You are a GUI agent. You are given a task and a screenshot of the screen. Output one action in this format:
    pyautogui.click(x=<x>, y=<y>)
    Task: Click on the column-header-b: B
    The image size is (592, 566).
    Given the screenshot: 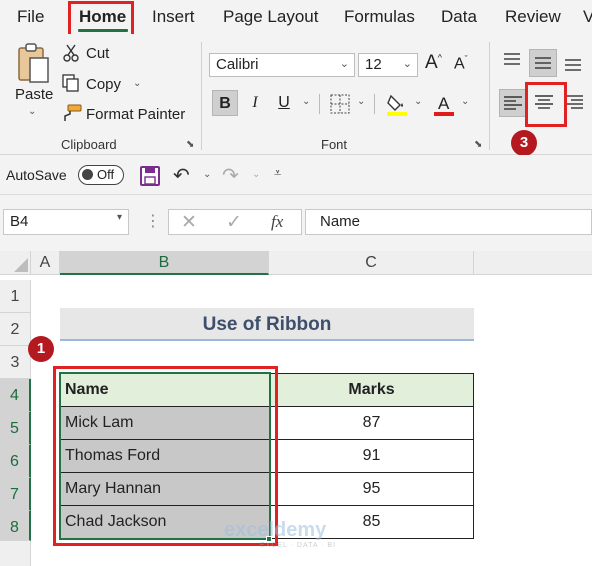 What is the action you would take?
    pyautogui.click(x=164, y=263)
    